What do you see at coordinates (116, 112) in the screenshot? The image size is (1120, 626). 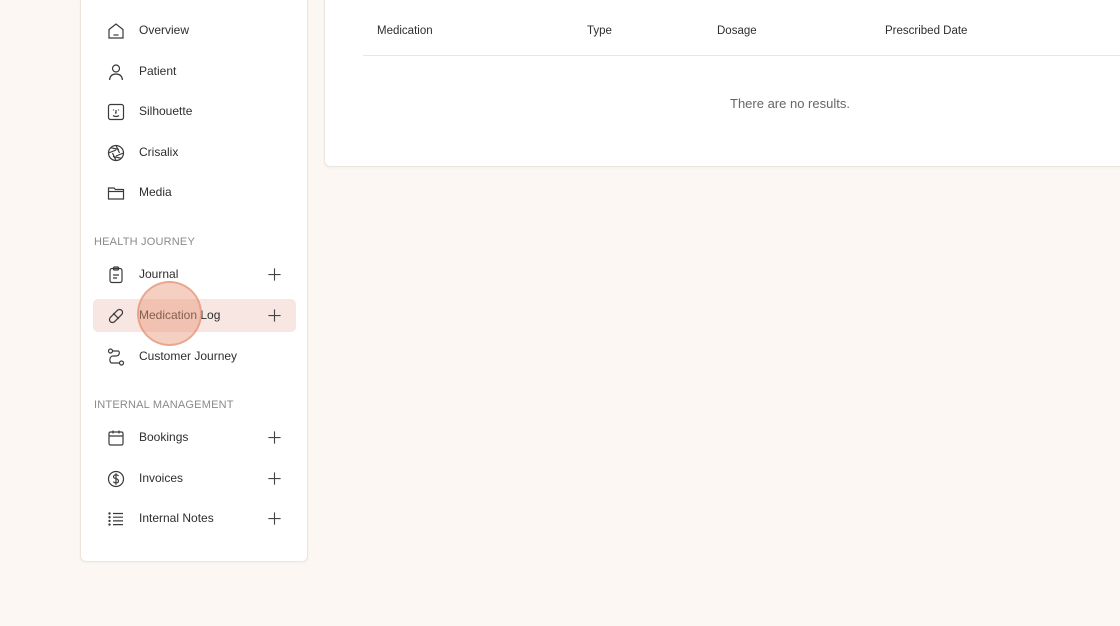 I see `face-frame-icon` at bounding box center [116, 112].